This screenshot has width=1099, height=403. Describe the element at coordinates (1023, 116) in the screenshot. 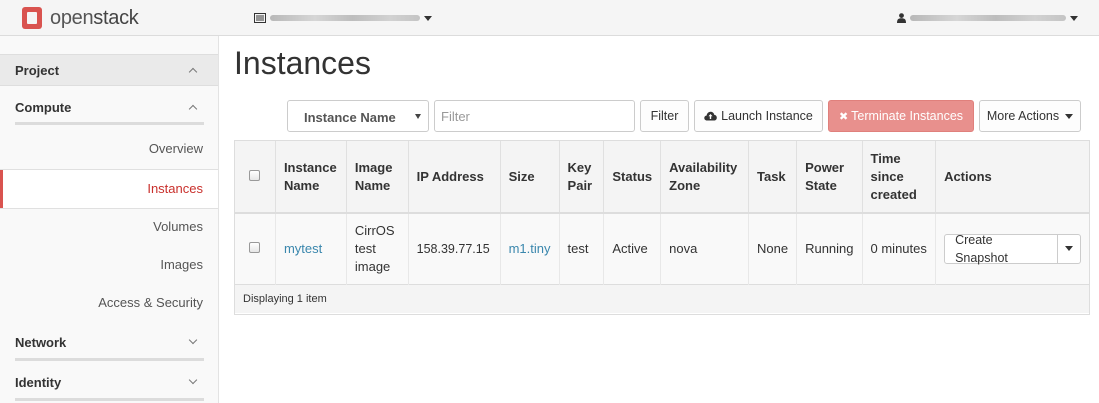

I see `more-actions-label: More Actions` at that location.